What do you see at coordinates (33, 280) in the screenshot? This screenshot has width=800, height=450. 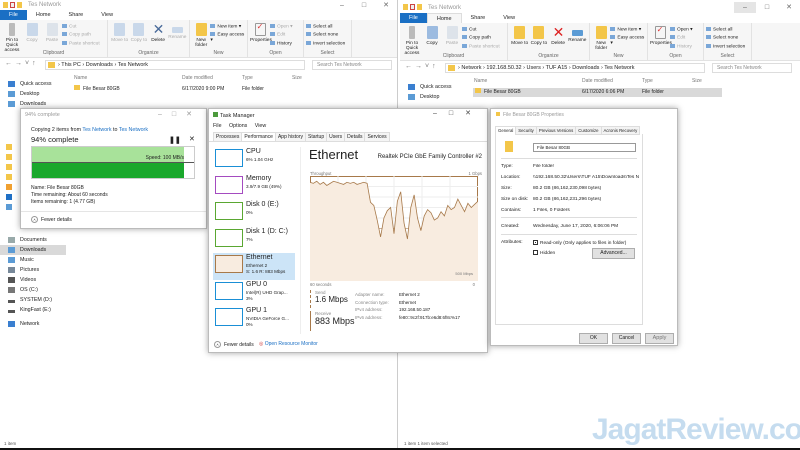 I see `sidebar-videos: Videos` at bounding box center [33, 280].